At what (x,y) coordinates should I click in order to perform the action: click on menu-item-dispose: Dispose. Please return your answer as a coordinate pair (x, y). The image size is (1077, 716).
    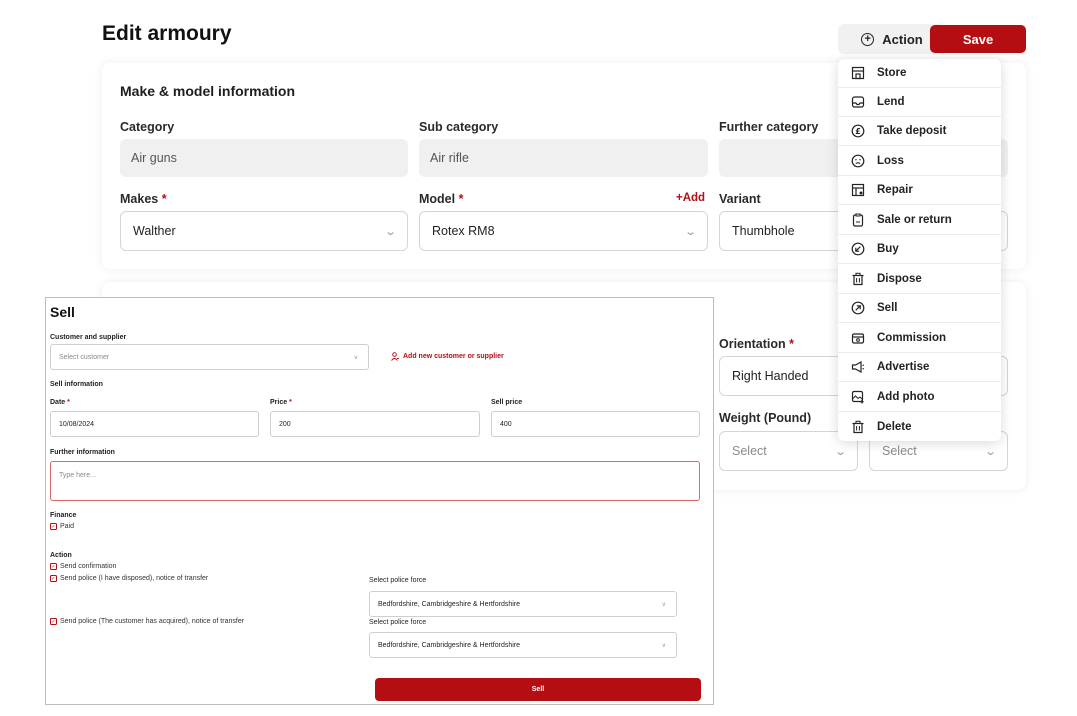
    Looking at the image, I should click on (919, 279).